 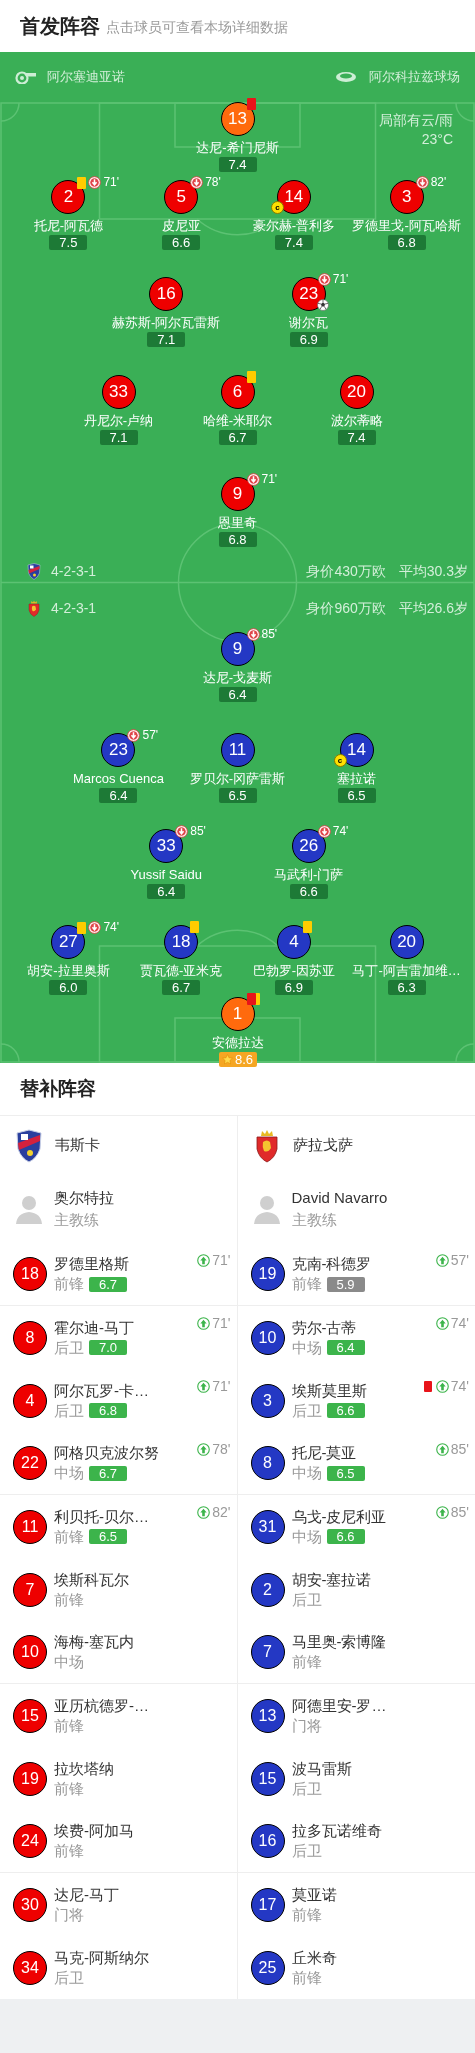 I want to click on player-name: 贾瓦德-亚米克, so click(x=181, y=971).